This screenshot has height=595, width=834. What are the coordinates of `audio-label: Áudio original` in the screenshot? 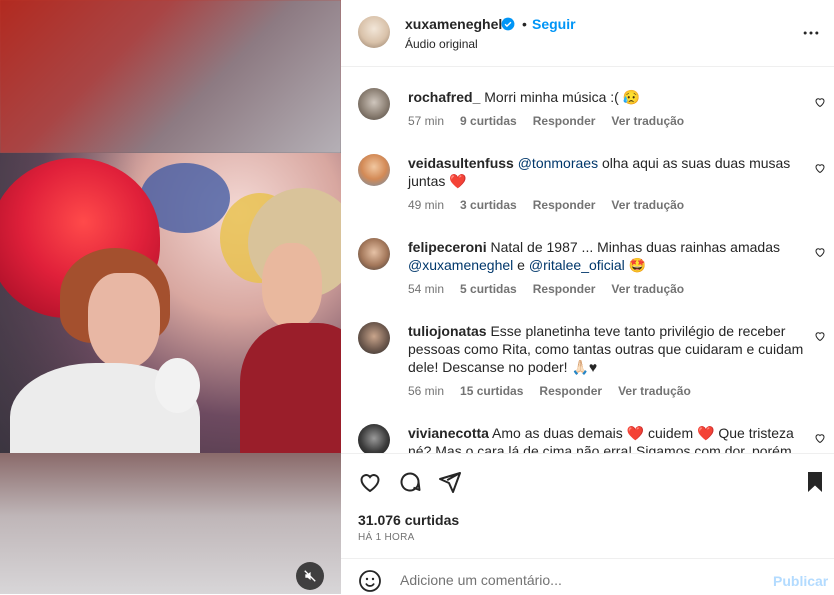 It's located at (441, 44).